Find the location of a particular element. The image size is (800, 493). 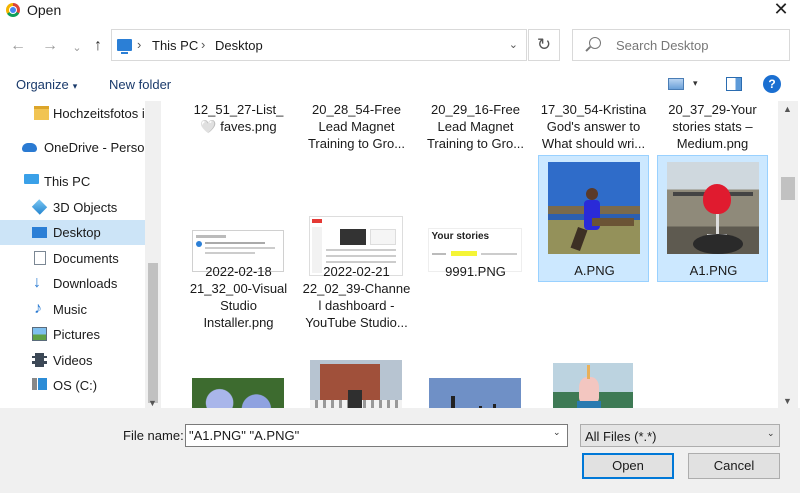

sidebar-item-desktop: Desktop is located at coordinates (72, 232).